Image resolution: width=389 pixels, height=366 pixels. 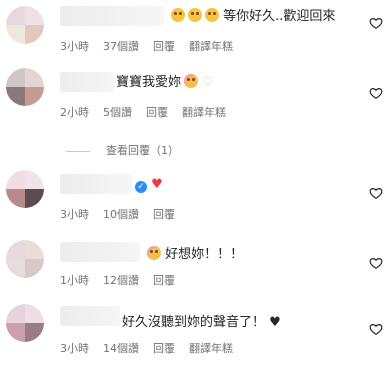 I want to click on comment-meta: 3小時 10個讚 回覆, so click(x=124, y=215).